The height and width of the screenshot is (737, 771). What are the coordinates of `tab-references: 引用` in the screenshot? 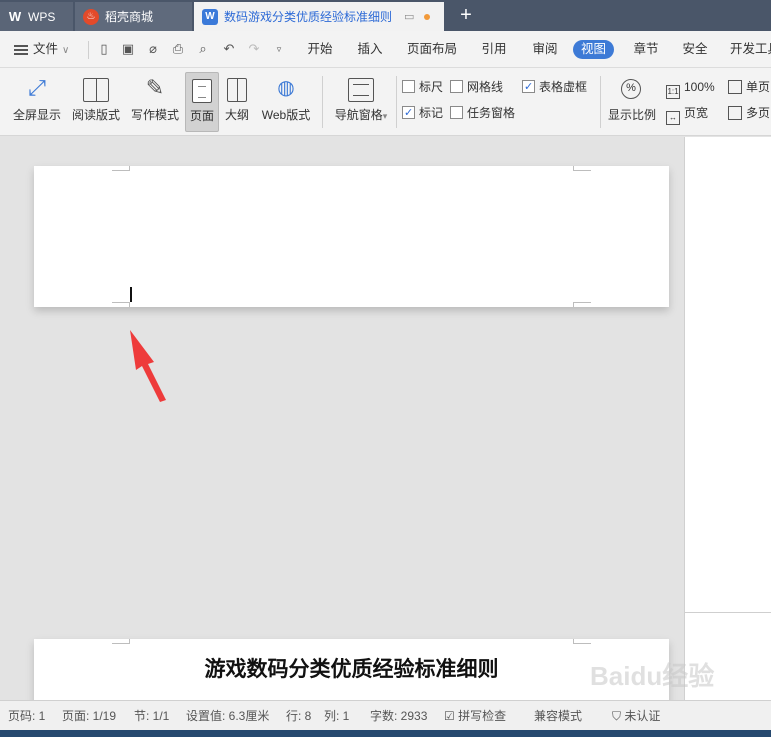 It's located at (494, 49).